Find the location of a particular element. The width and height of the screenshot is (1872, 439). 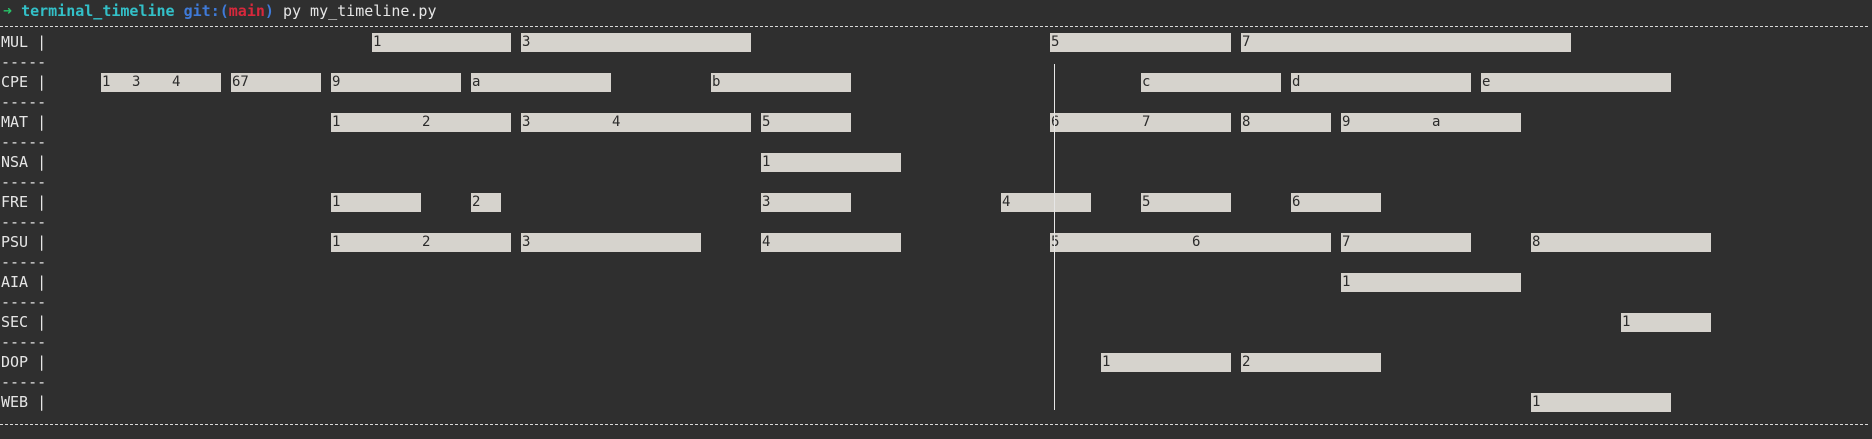

timeline-bar: 1 3 4 is located at coordinates (161, 82).